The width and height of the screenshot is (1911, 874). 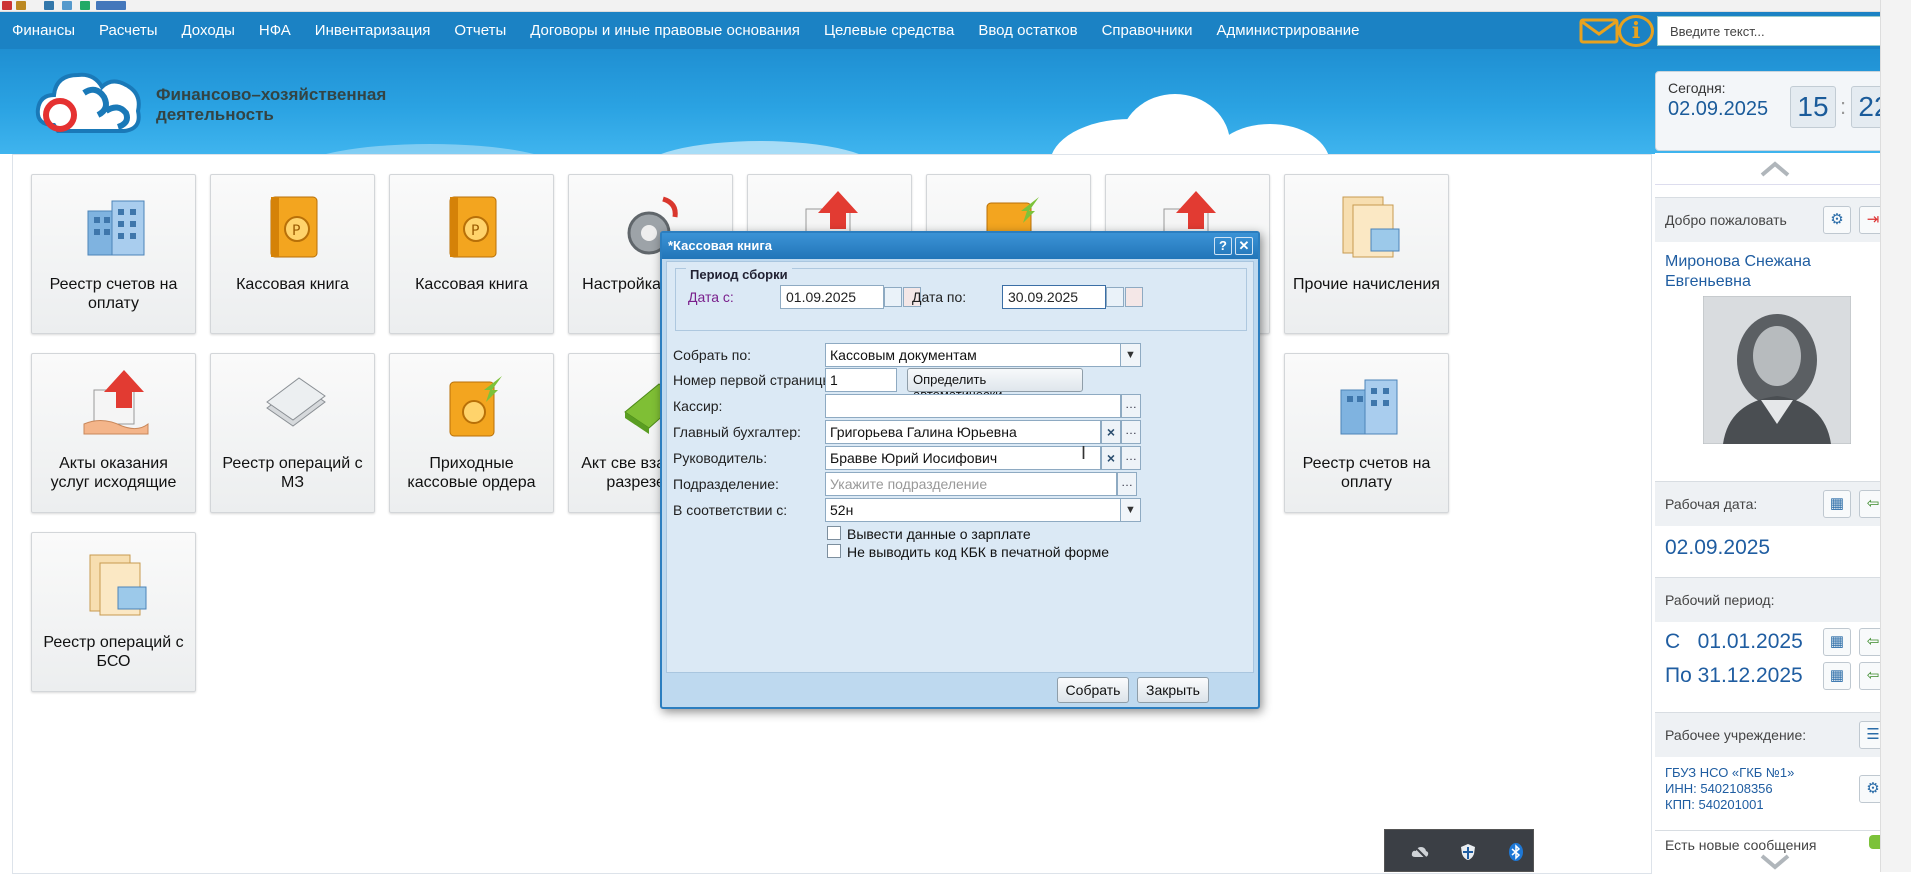 I want to click on menu-item-nfa: НФА, so click(x=275, y=30).